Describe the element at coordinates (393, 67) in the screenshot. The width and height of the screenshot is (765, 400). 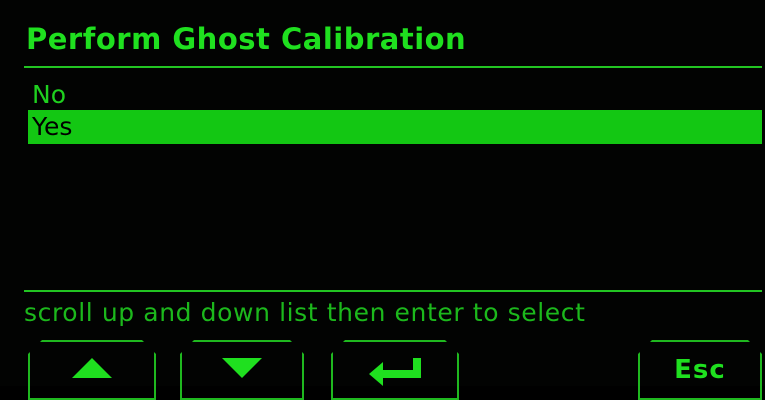
I see `title-divider` at that location.